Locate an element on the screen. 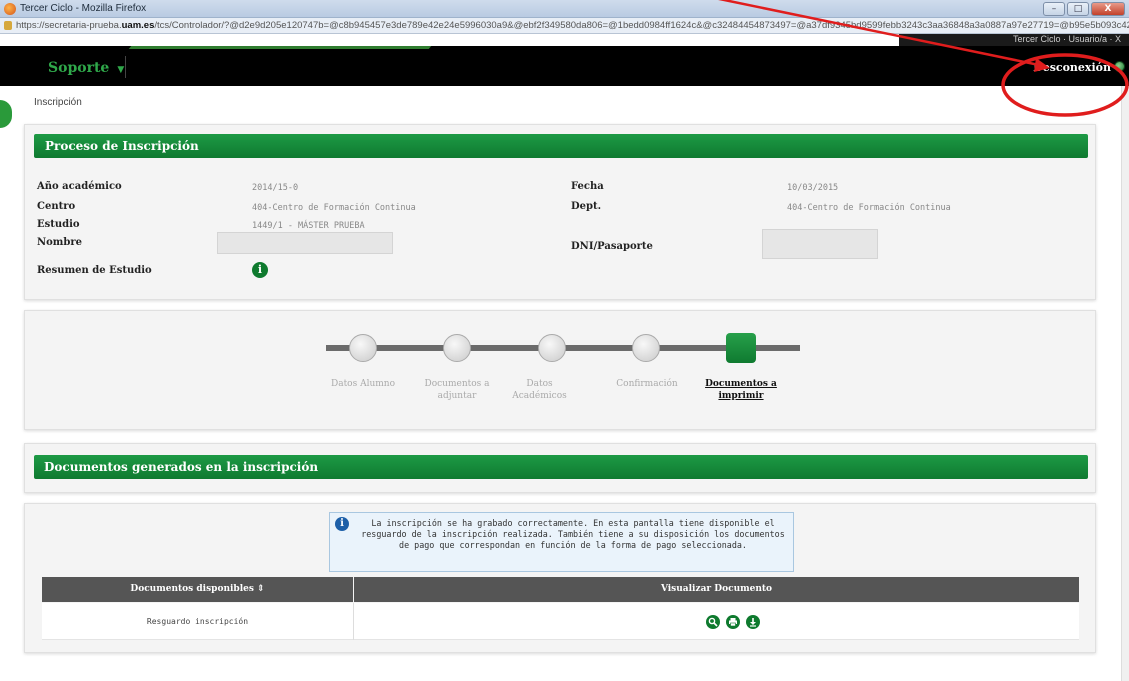 The height and width of the screenshot is (681, 1129). step-label-documentos-imprimir: Documentos a imprimir is located at coordinates (741, 390).